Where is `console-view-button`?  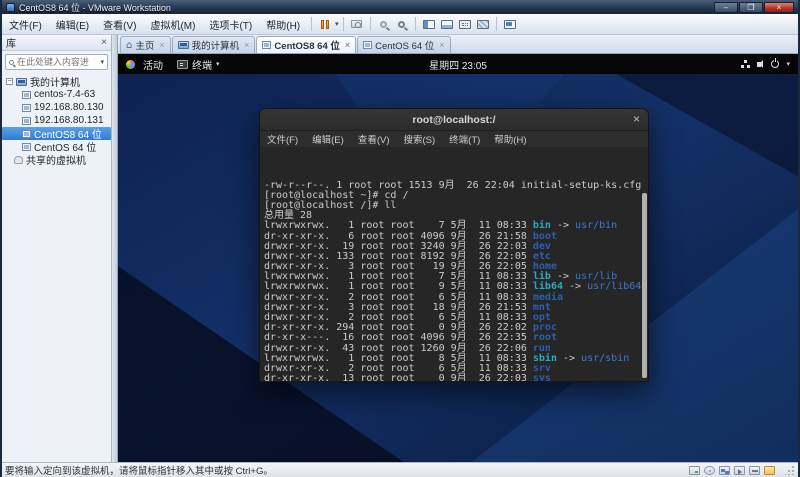
console-view-button is located at coordinates (510, 24).